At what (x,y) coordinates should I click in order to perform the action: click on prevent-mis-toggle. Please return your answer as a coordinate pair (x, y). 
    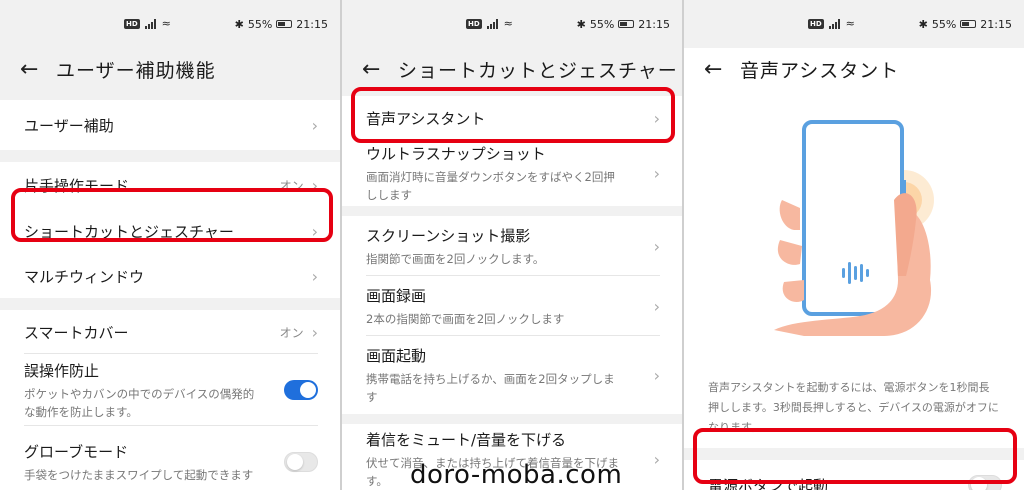
    Looking at the image, I should click on (301, 390).